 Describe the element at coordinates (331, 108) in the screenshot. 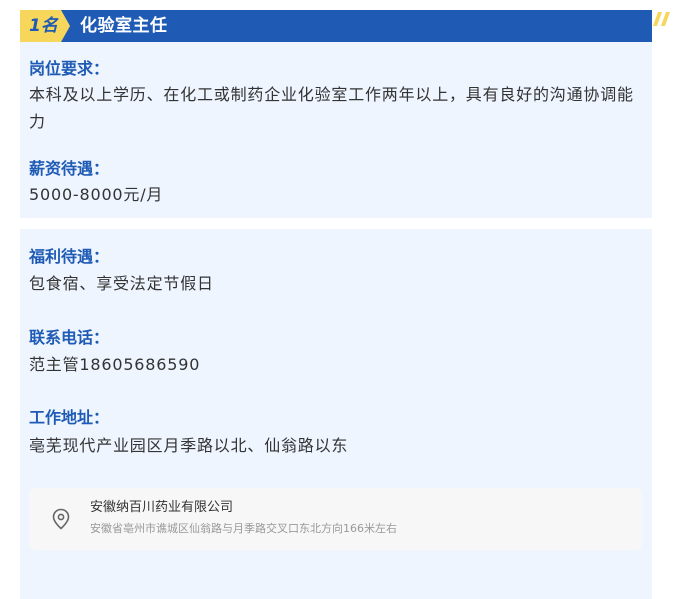

I see `requirements-value: 本科及以上学历、在化工或制药企业化验室工作两年以上，具有良好的沟通协调能力` at that location.